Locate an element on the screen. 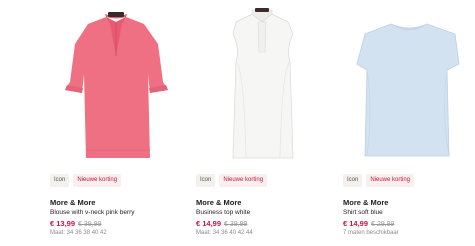  product-sizes: Maat: 34 36 40 42 44 is located at coordinates (224, 233).